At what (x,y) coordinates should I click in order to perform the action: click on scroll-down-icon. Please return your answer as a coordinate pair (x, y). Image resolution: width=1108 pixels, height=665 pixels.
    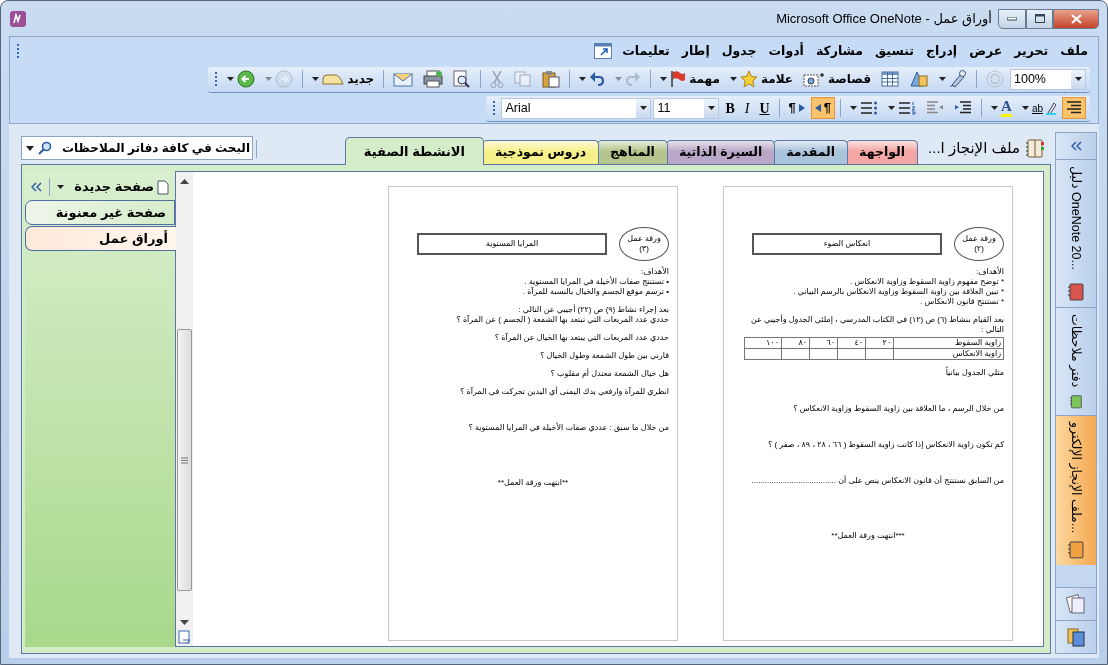
    Looking at the image, I should click on (184, 623).